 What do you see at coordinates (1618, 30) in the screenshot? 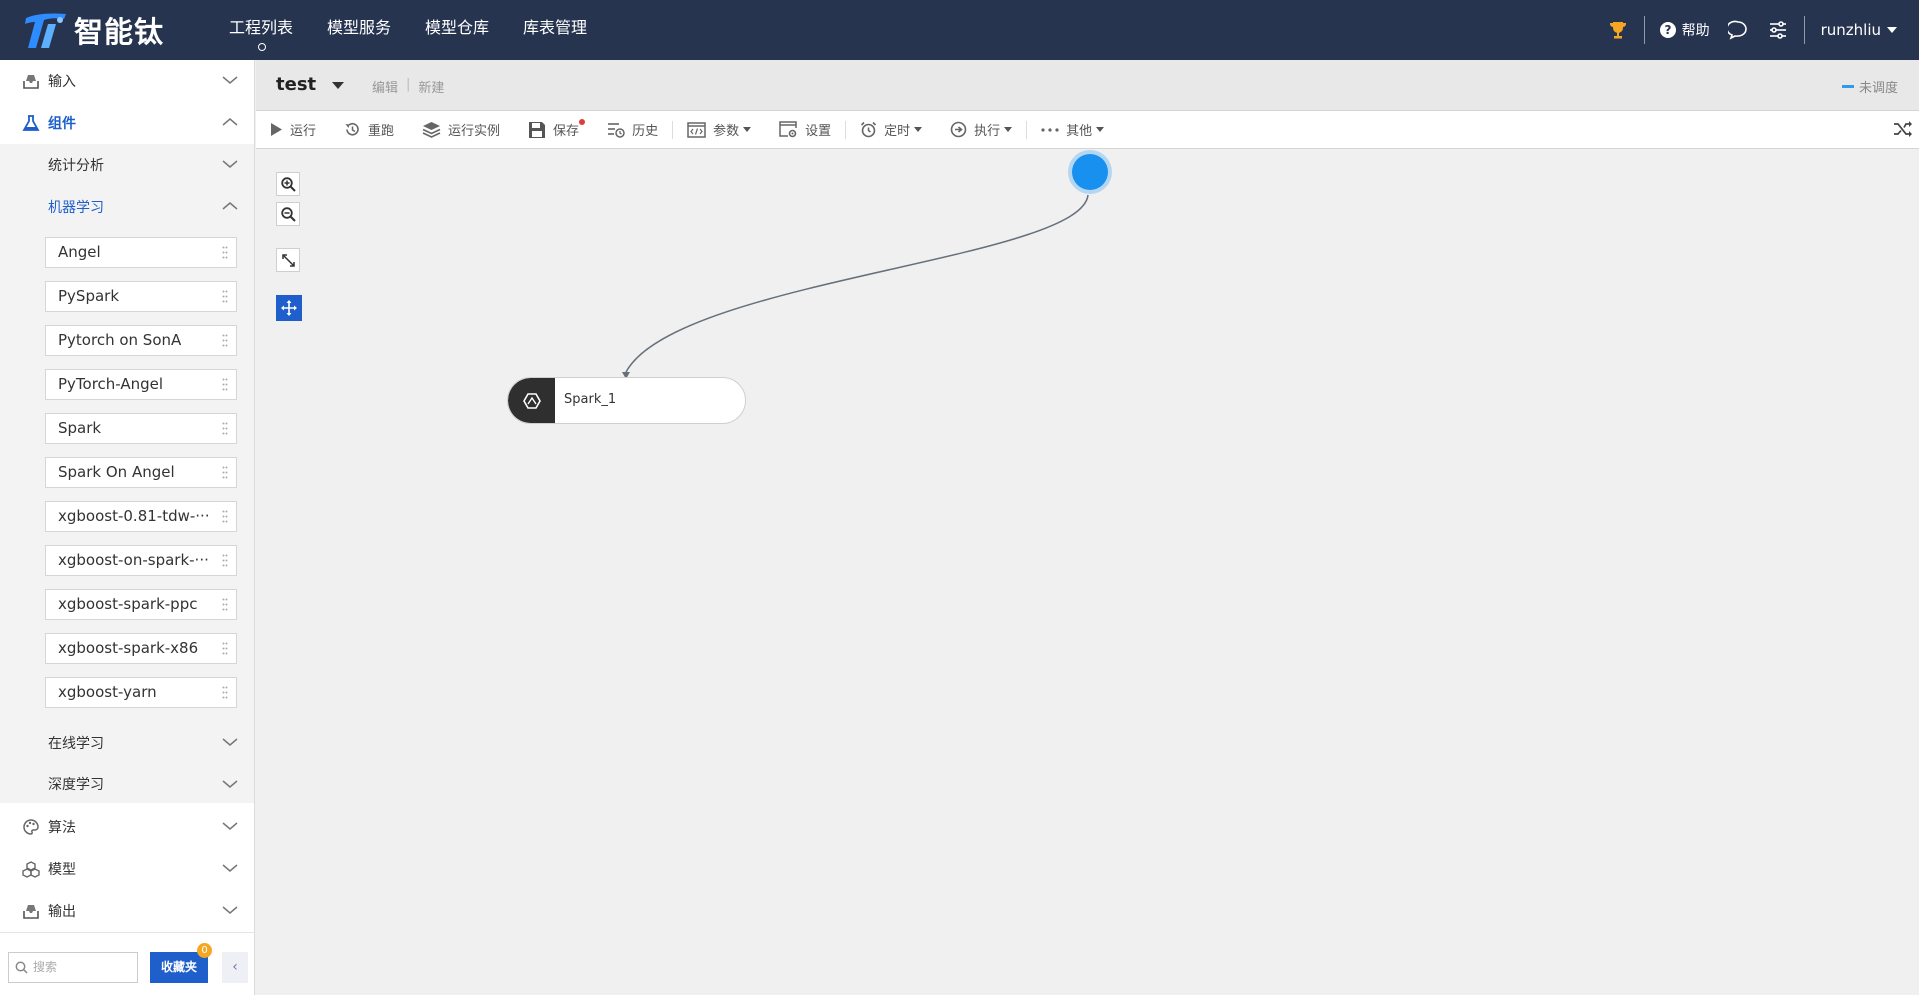
I see `trophy-icon` at bounding box center [1618, 30].